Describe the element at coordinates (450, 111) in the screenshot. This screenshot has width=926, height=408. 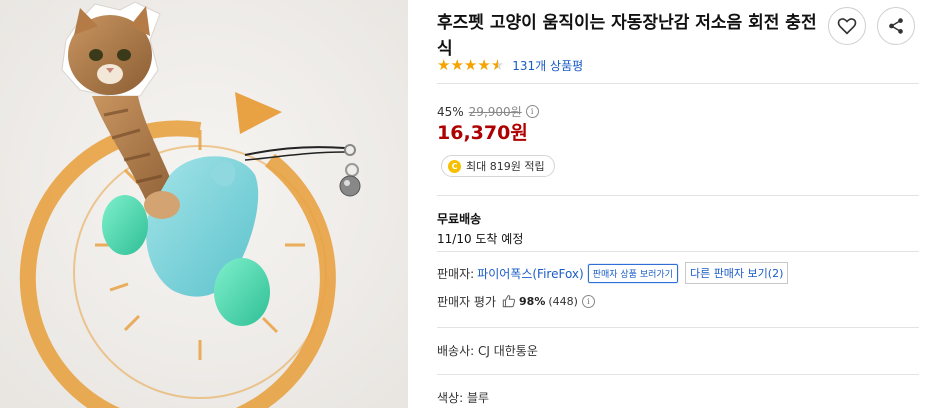
I see `discount-rate: 45%` at that location.